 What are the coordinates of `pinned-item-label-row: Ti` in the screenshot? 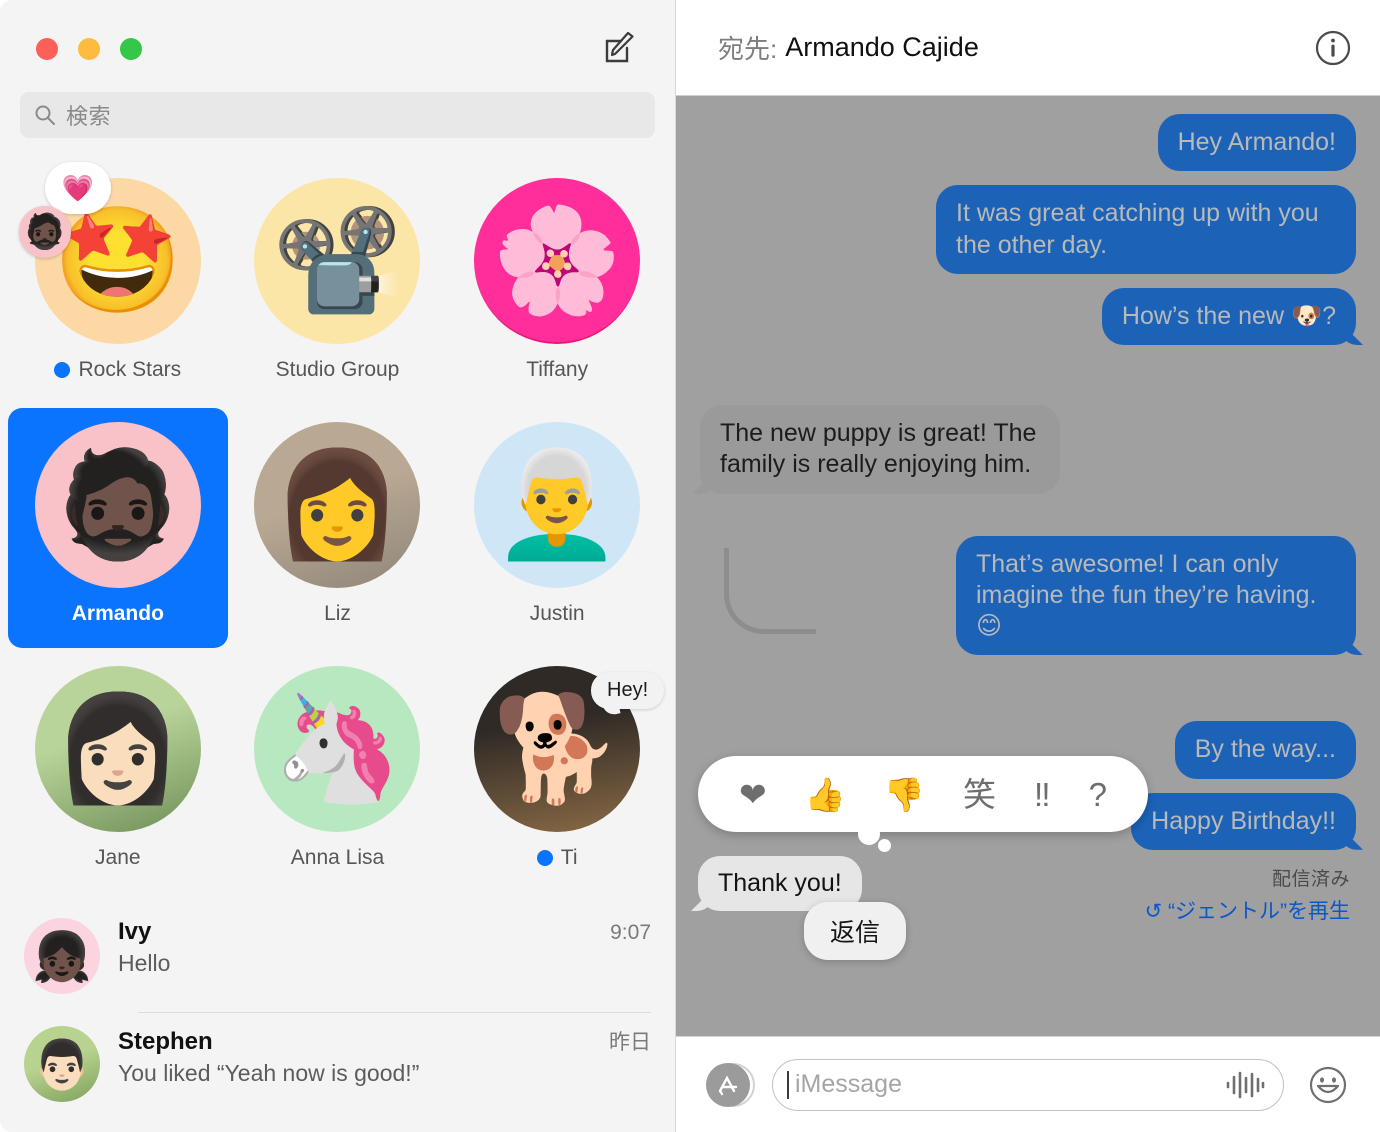 It's located at (557, 858).